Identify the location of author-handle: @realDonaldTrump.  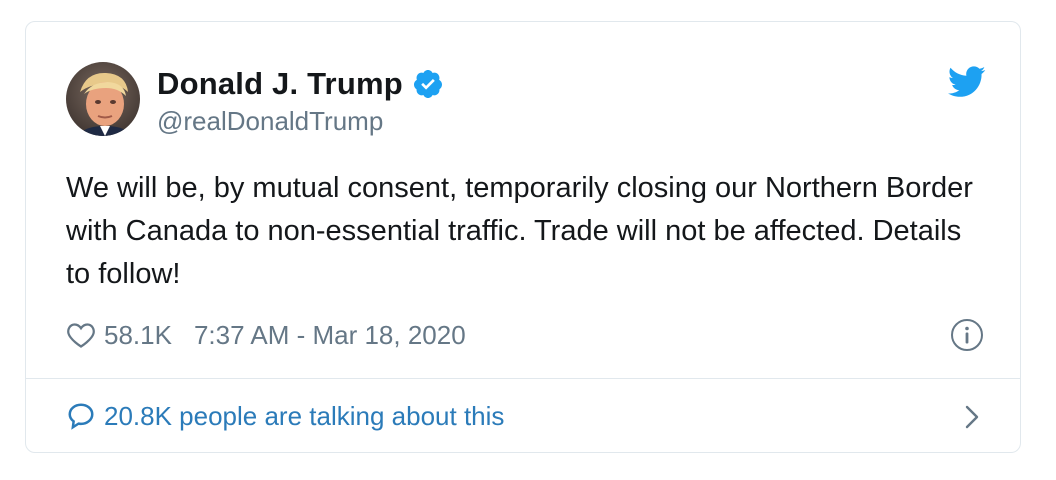
(270, 121).